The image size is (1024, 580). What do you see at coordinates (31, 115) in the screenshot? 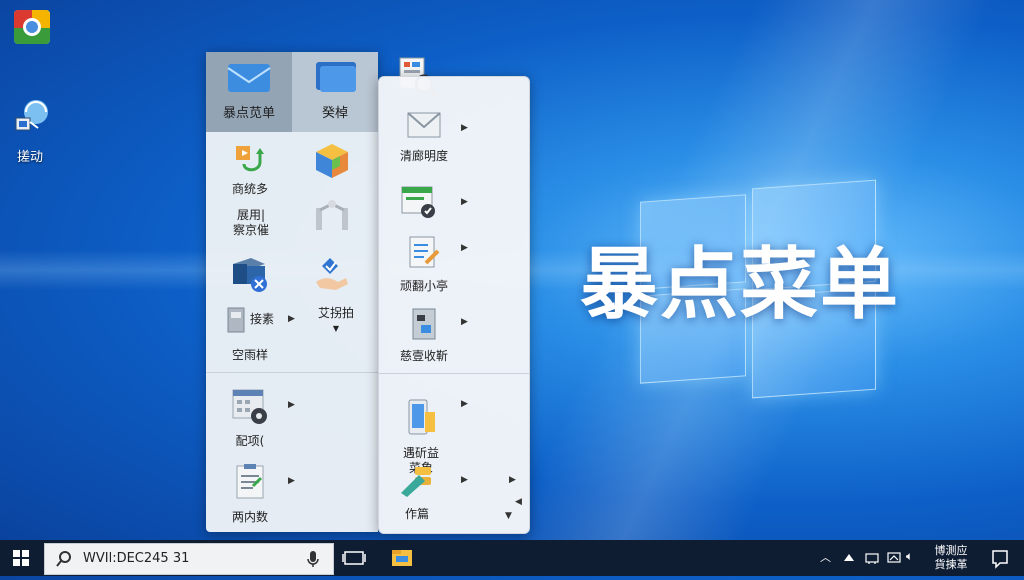
I see `network-icon` at bounding box center [31, 115].